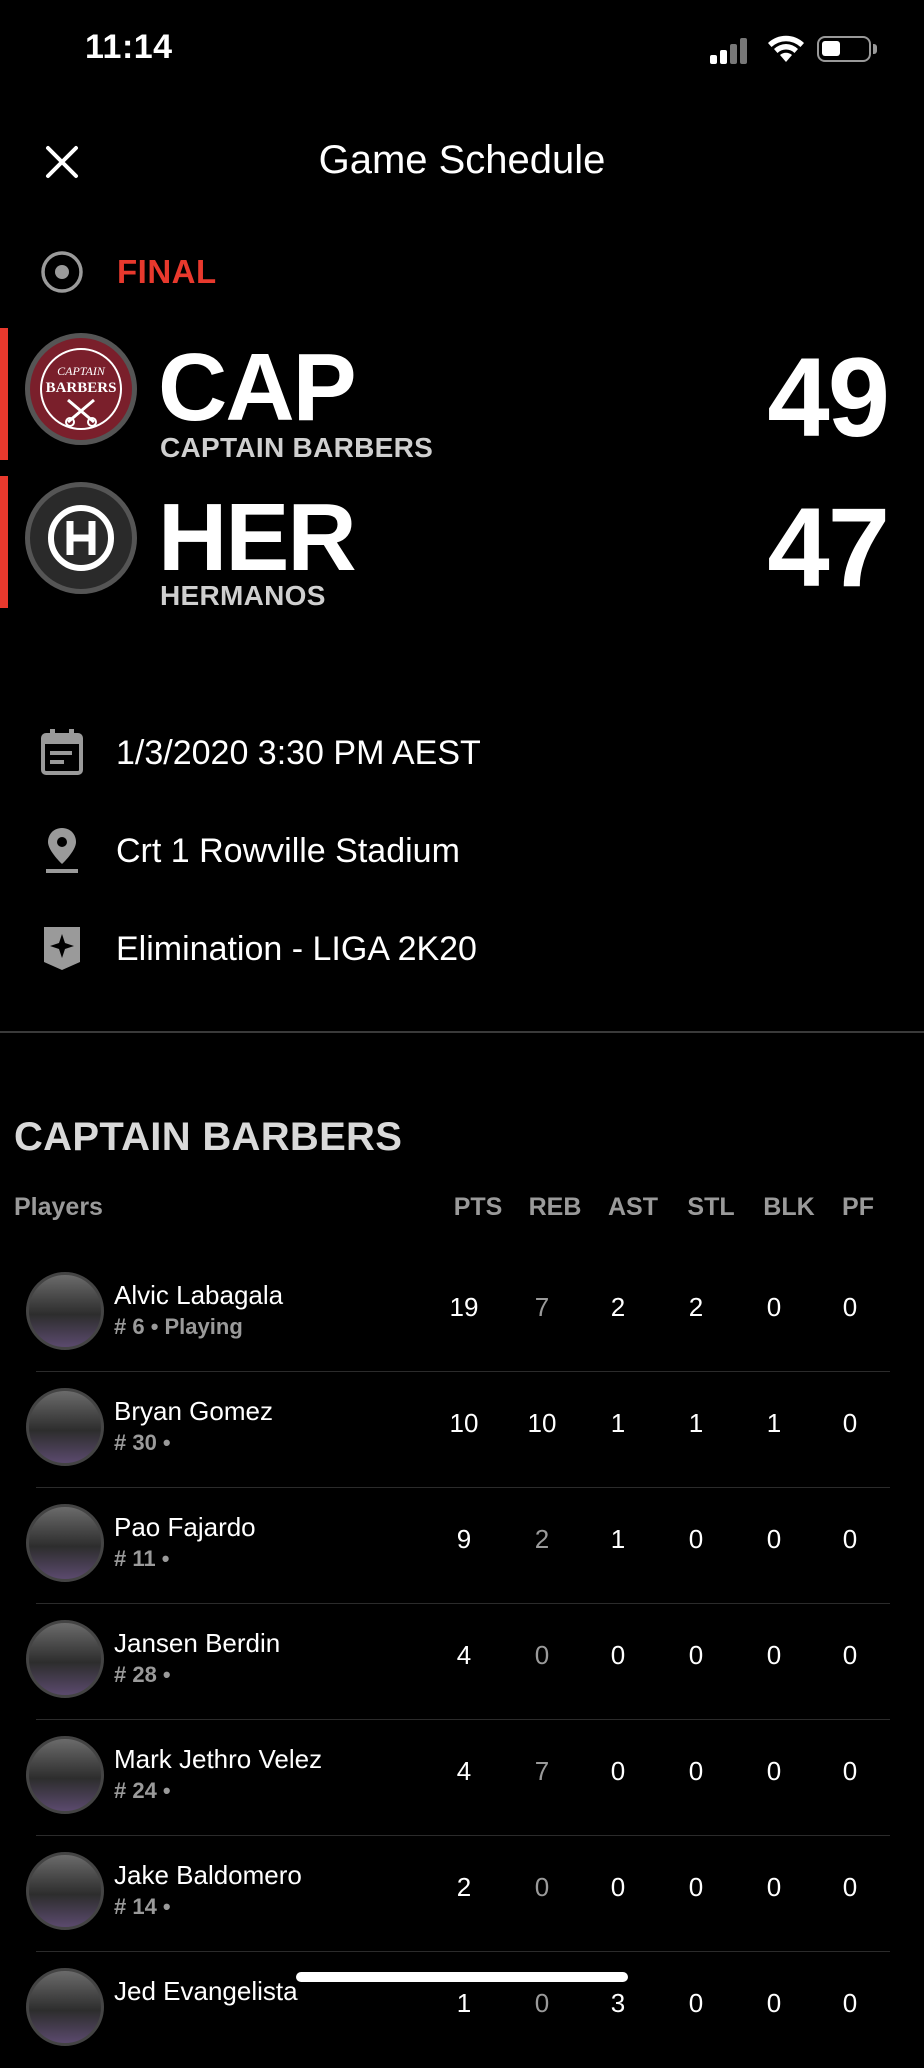 Image resolution: width=924 pixels, height=2068 pixels. What do you see at coordinates (129, 47) in the screenshot?
I see `status-time: 11:14` at bounding box center [129, 47].